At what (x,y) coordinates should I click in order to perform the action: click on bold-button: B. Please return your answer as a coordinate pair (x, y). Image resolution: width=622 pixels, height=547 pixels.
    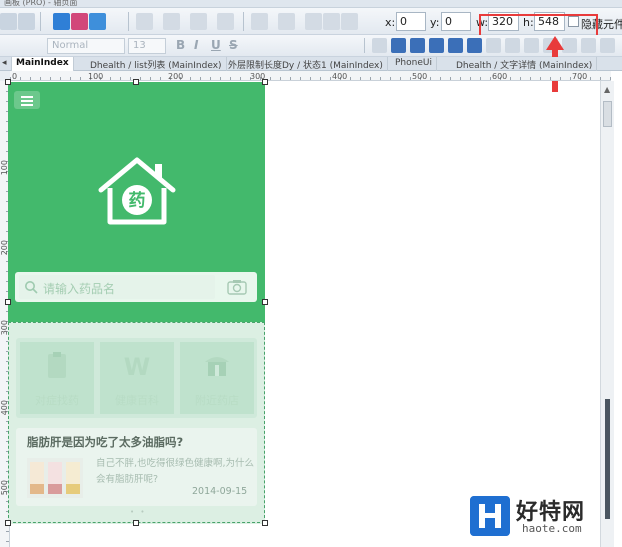
    Looking at the image, I should click on (180, 45).